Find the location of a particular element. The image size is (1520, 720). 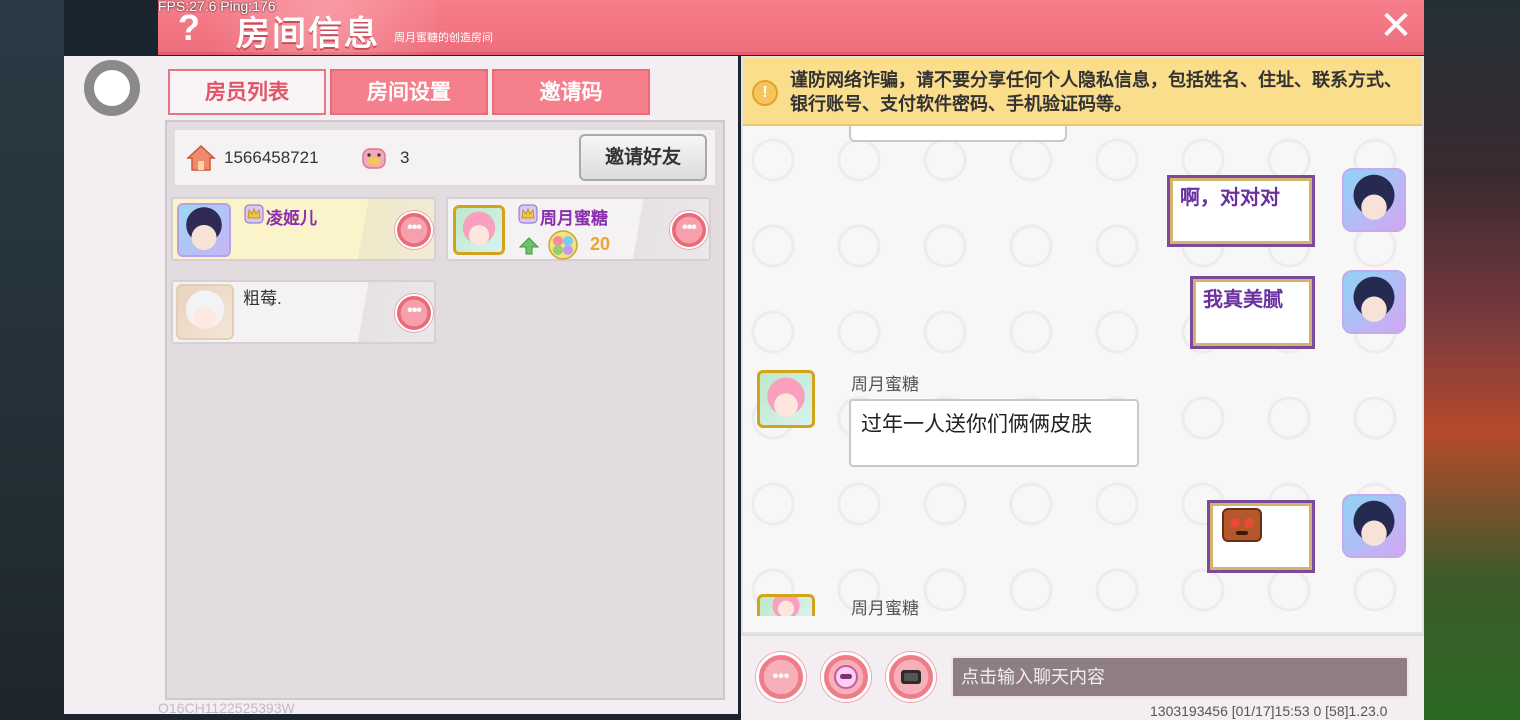

invite-friends-button: 邀请好友 is located at coordinates (643, 157).